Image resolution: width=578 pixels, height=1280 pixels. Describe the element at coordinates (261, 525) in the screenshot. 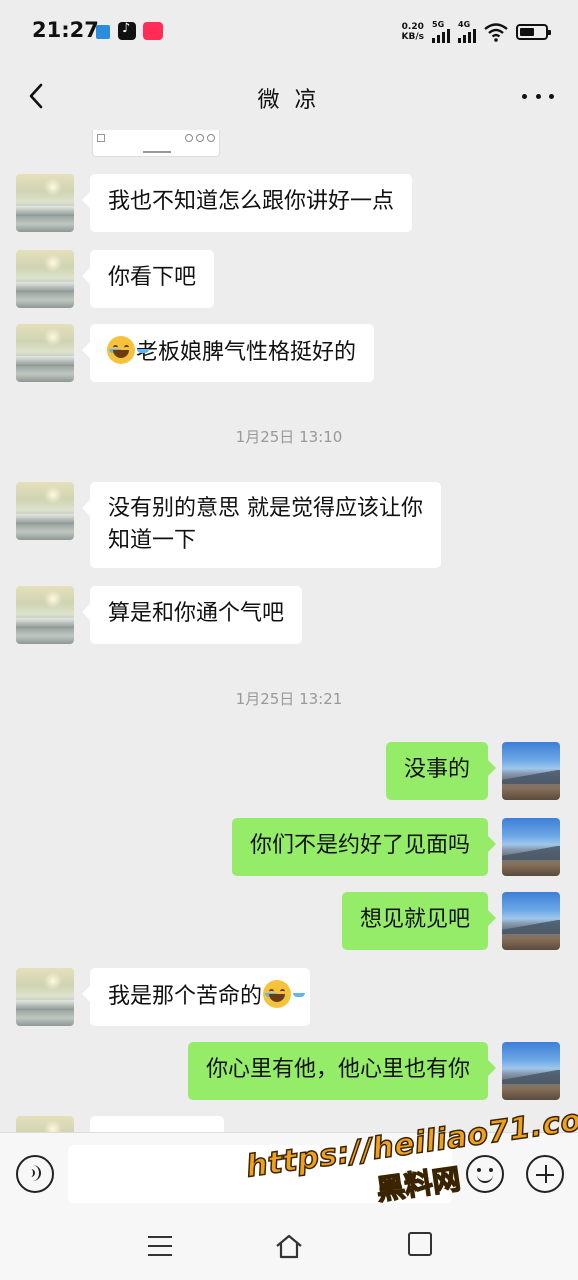

I see `message-bubble: 没有别的意思 就是觉得应该让你 知道一下` at that location.